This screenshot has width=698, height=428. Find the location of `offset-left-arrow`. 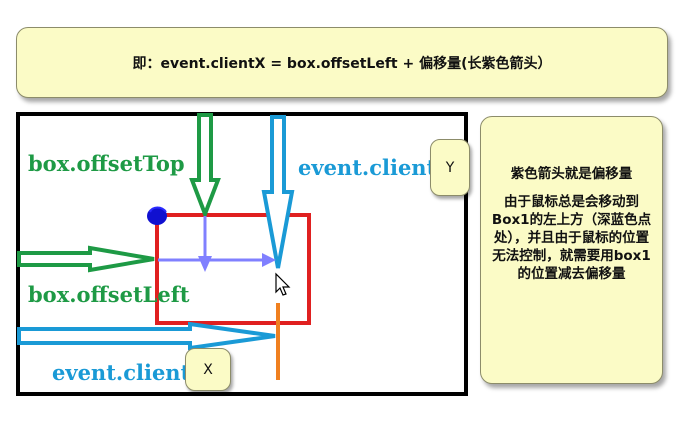

offset-left-arrow is located at coordinates (86, 259).